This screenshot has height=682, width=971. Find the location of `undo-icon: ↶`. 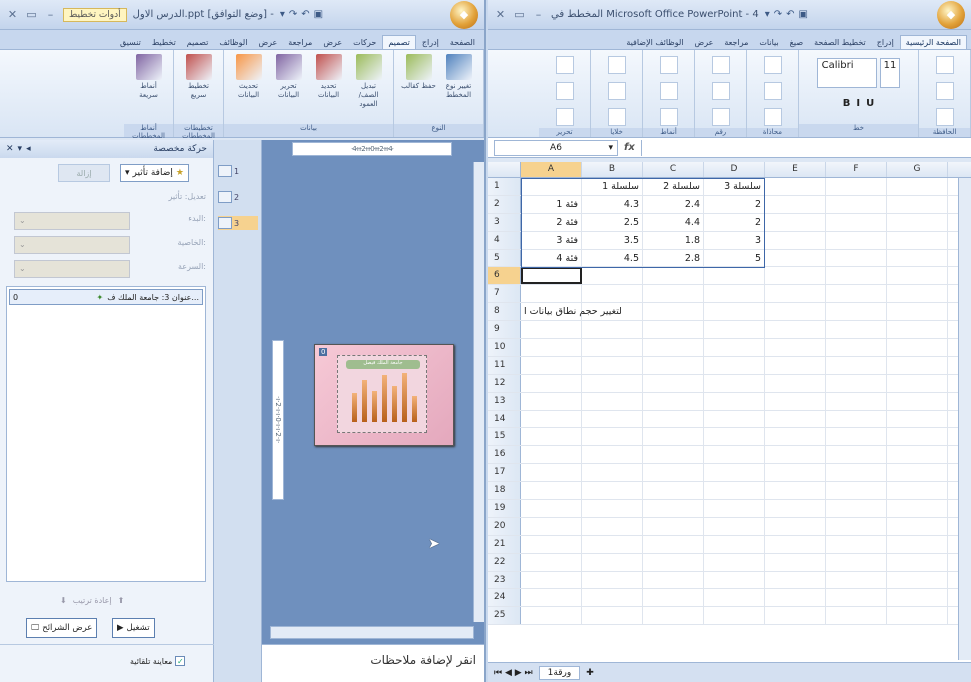

undo-icon: ↶ is located at coordinates (790, 14).